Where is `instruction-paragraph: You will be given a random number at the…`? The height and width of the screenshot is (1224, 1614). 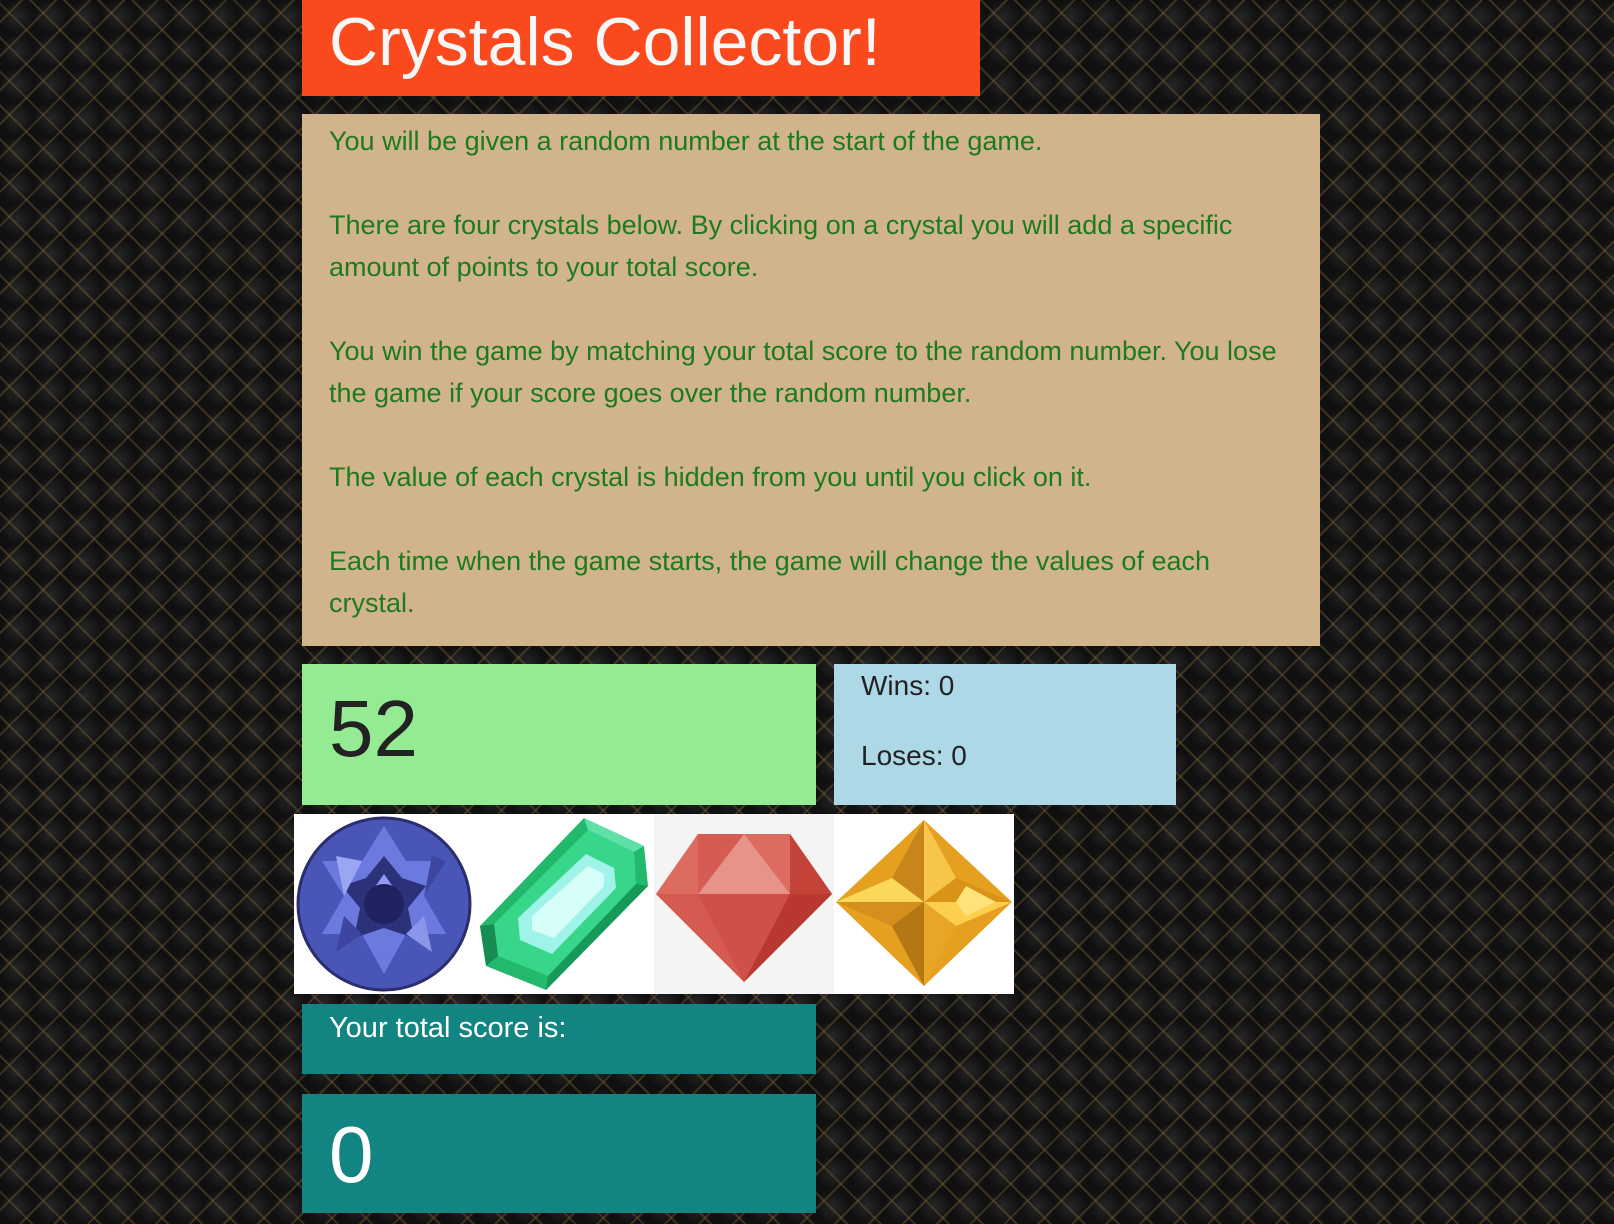 instruction-paragraph: You will be given a random number at the… is located at coordinates (686, 141).